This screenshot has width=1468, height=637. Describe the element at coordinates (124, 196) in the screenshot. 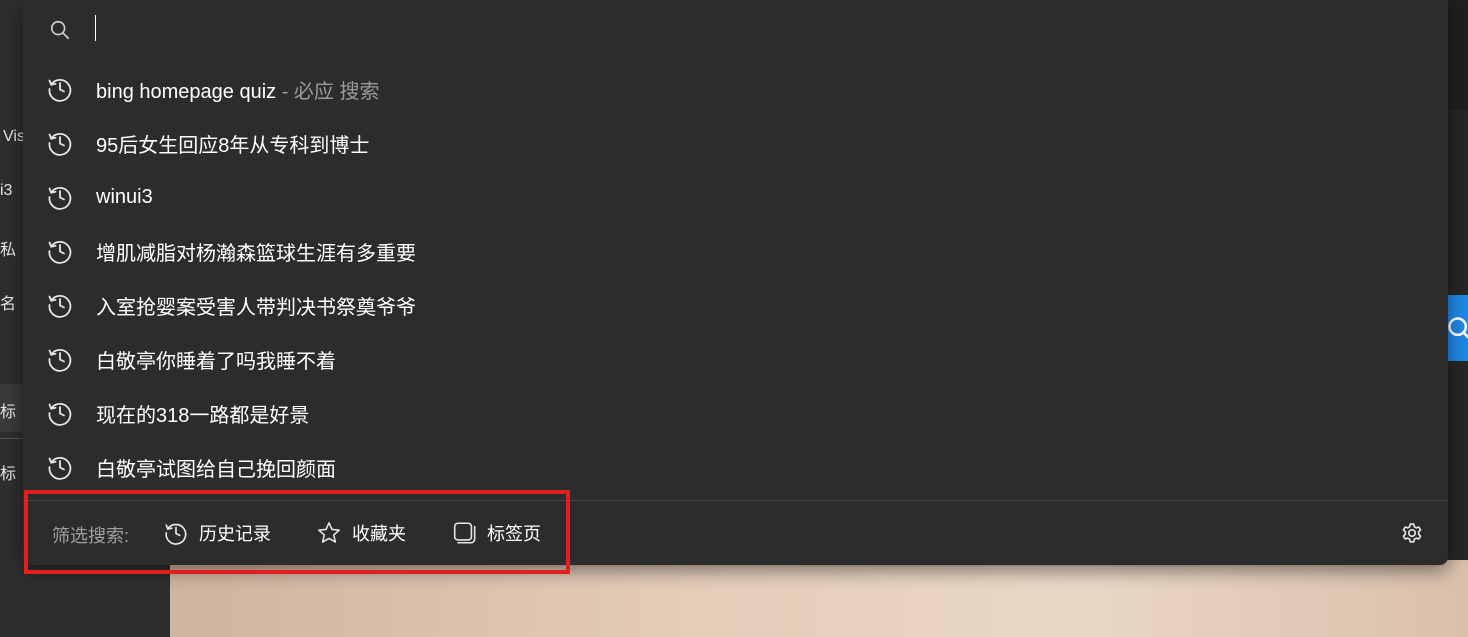

I see `suggestion-text: winui3` at that location.